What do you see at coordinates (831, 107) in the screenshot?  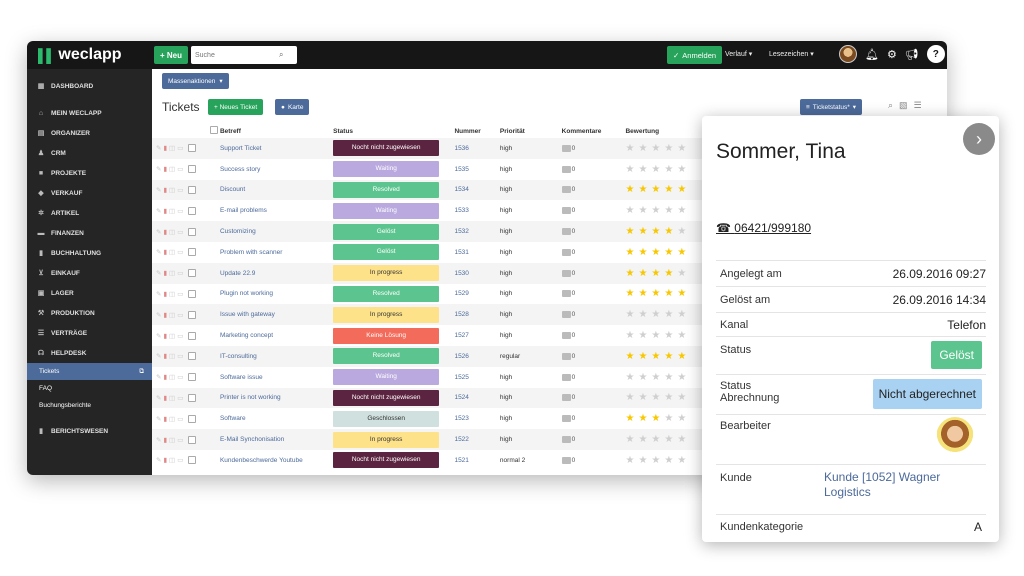 I see `ticket-status-filter: ≡ Ticketstatus* ▾` at bounding box center [831, 107].